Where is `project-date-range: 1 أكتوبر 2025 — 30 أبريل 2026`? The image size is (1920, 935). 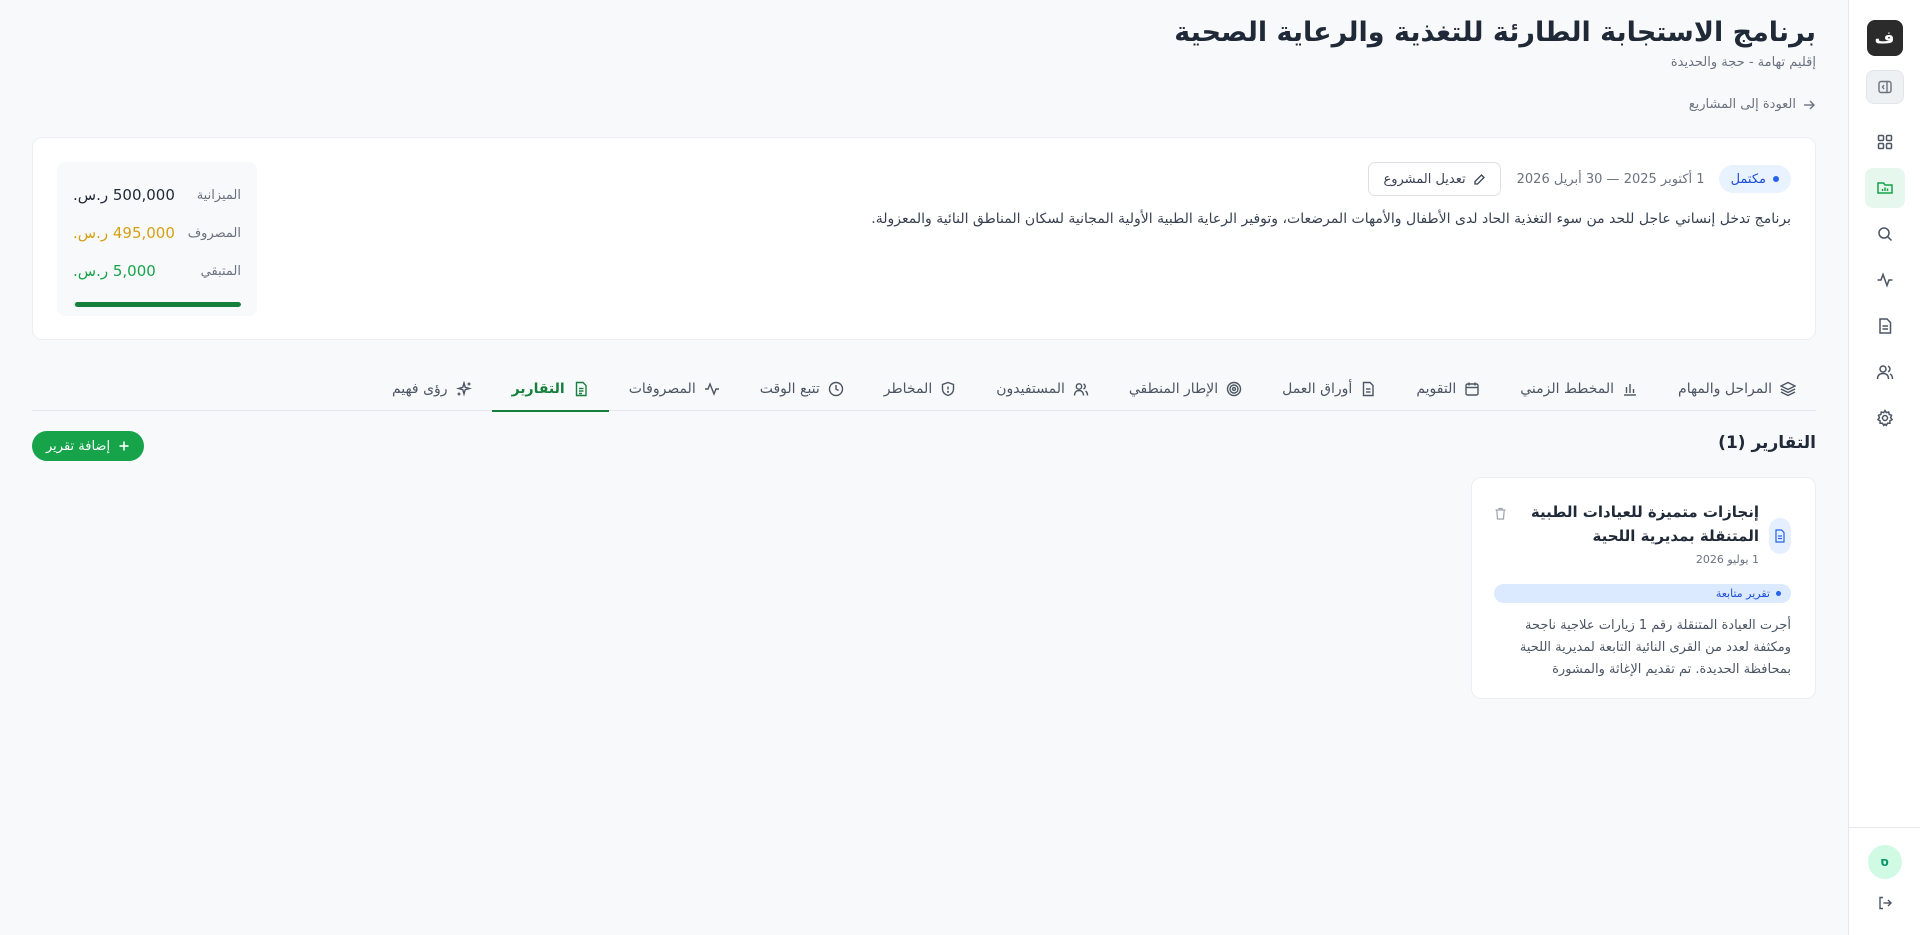
project-date-range: 1 أكتوبر 2025 — 30 أبريل 2026 is located at coordinates (1610, 179).